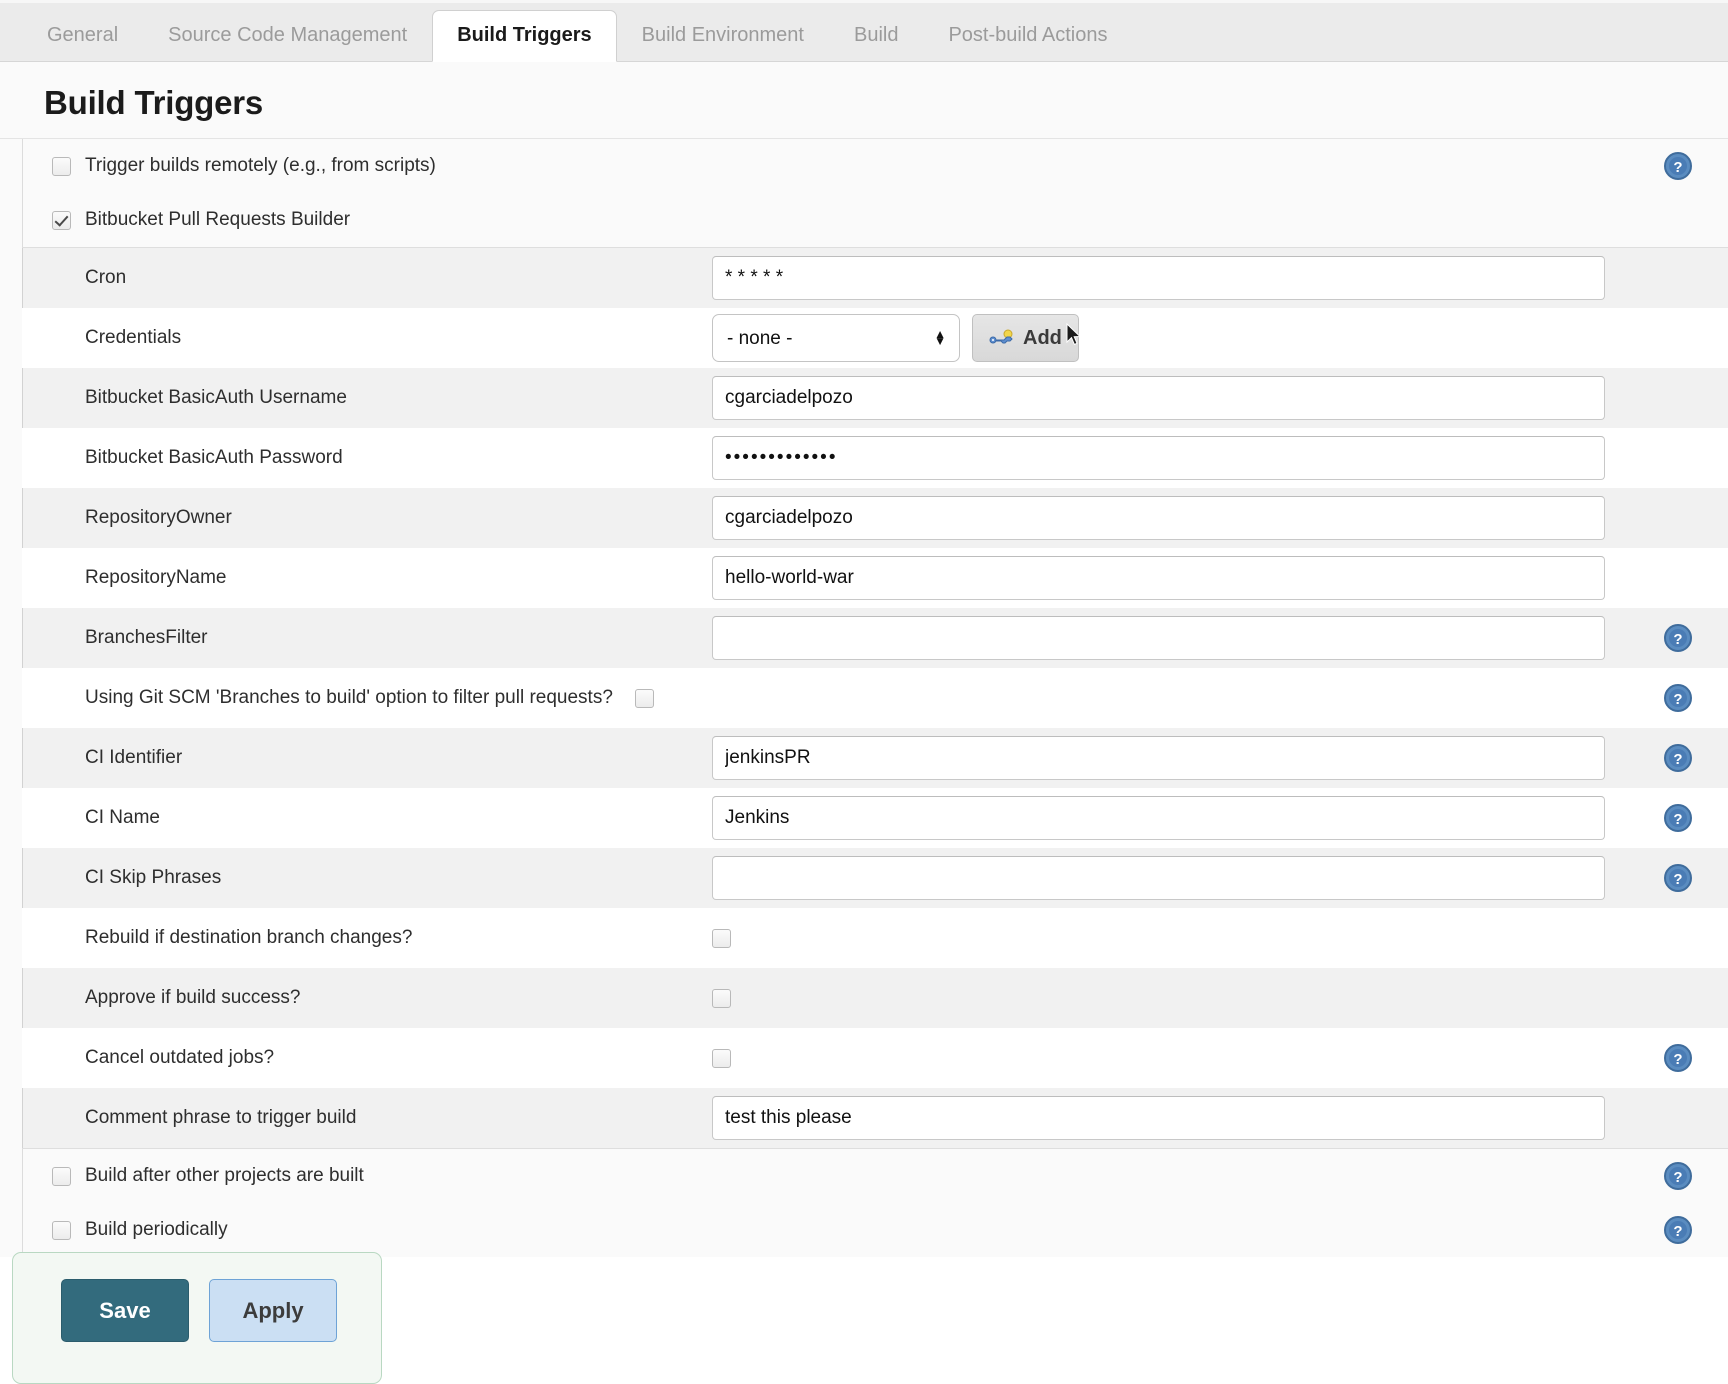 Image resolution: width=1728 pixels, height=1384 pixels. I want to click on key-icon, so click(1001, 336).